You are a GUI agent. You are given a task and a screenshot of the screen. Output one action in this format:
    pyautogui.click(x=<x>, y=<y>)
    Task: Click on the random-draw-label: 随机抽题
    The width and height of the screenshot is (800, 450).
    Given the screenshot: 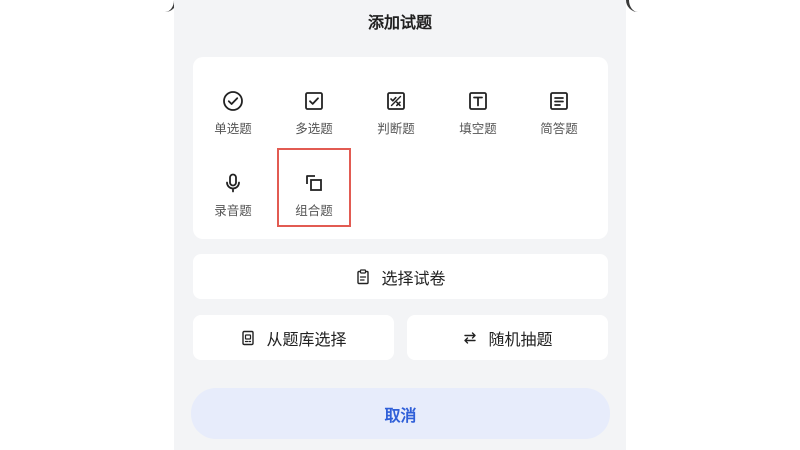 What is the action you would take?
    pyautogui.click(x=520, y=339)
    